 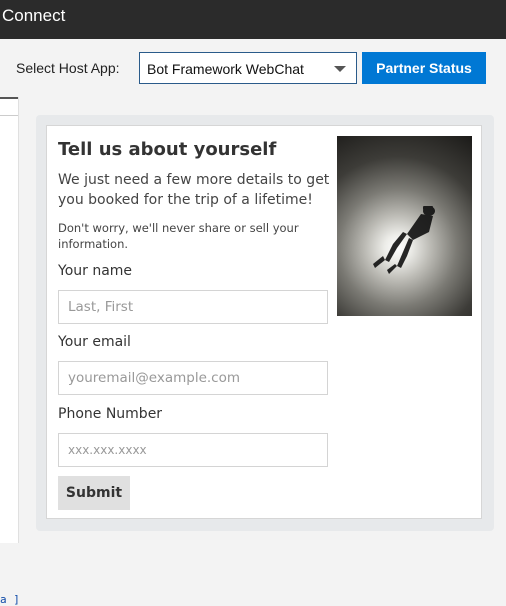 I want to click on left-code-pane: a ], so click(x=10, y=351).